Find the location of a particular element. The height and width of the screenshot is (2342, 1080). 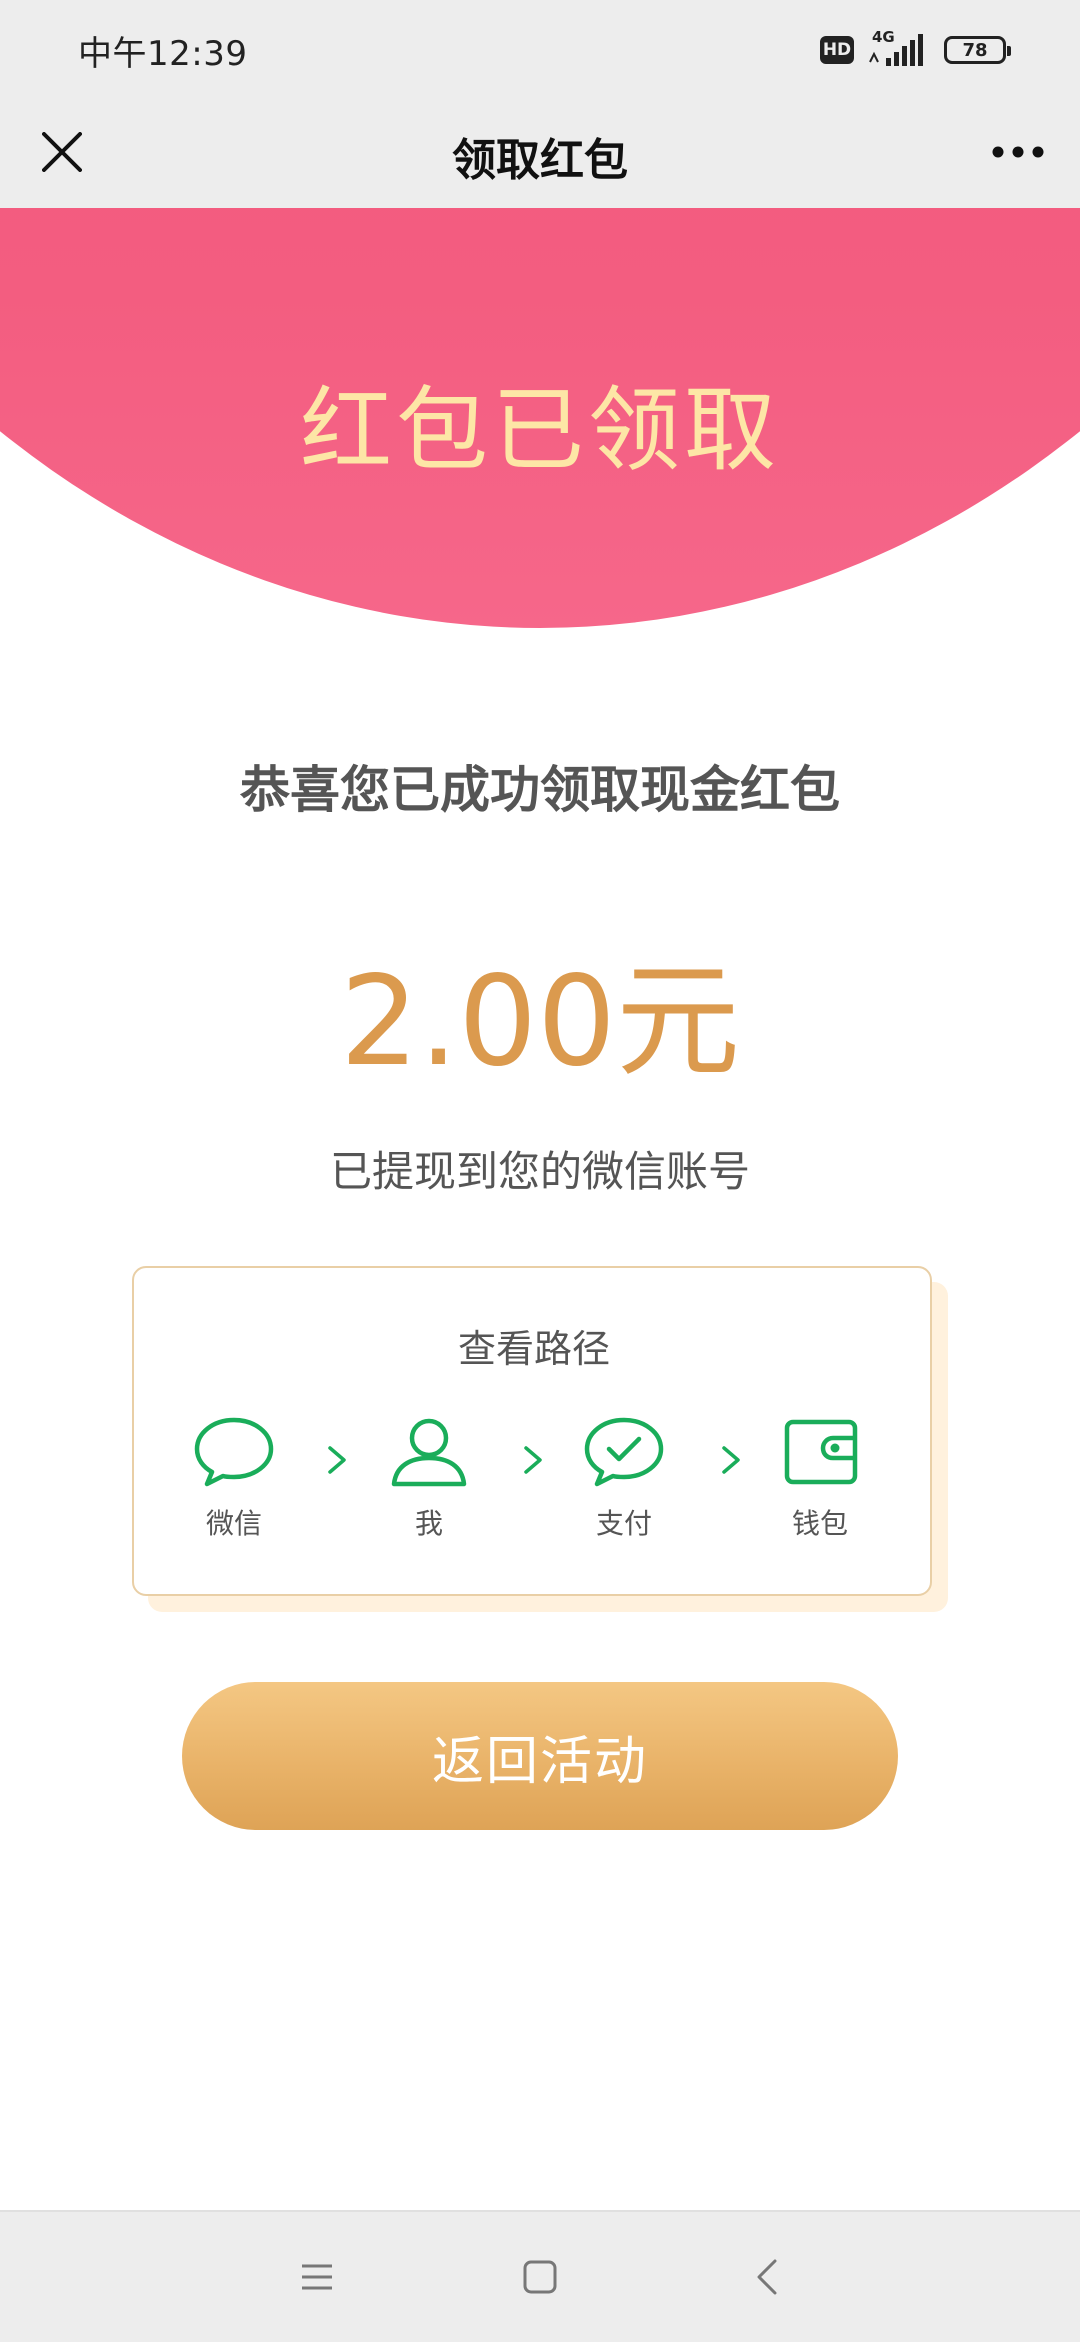

menu-lines-icon is located at coordinates (317, 2277).